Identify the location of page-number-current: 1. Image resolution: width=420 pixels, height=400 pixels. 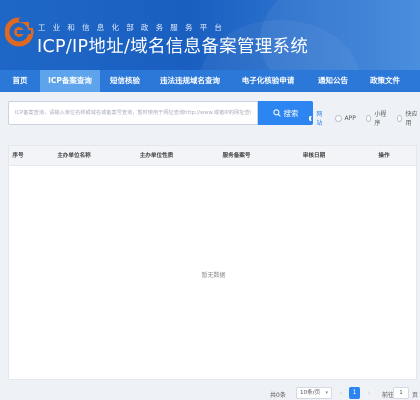
(354, 393).